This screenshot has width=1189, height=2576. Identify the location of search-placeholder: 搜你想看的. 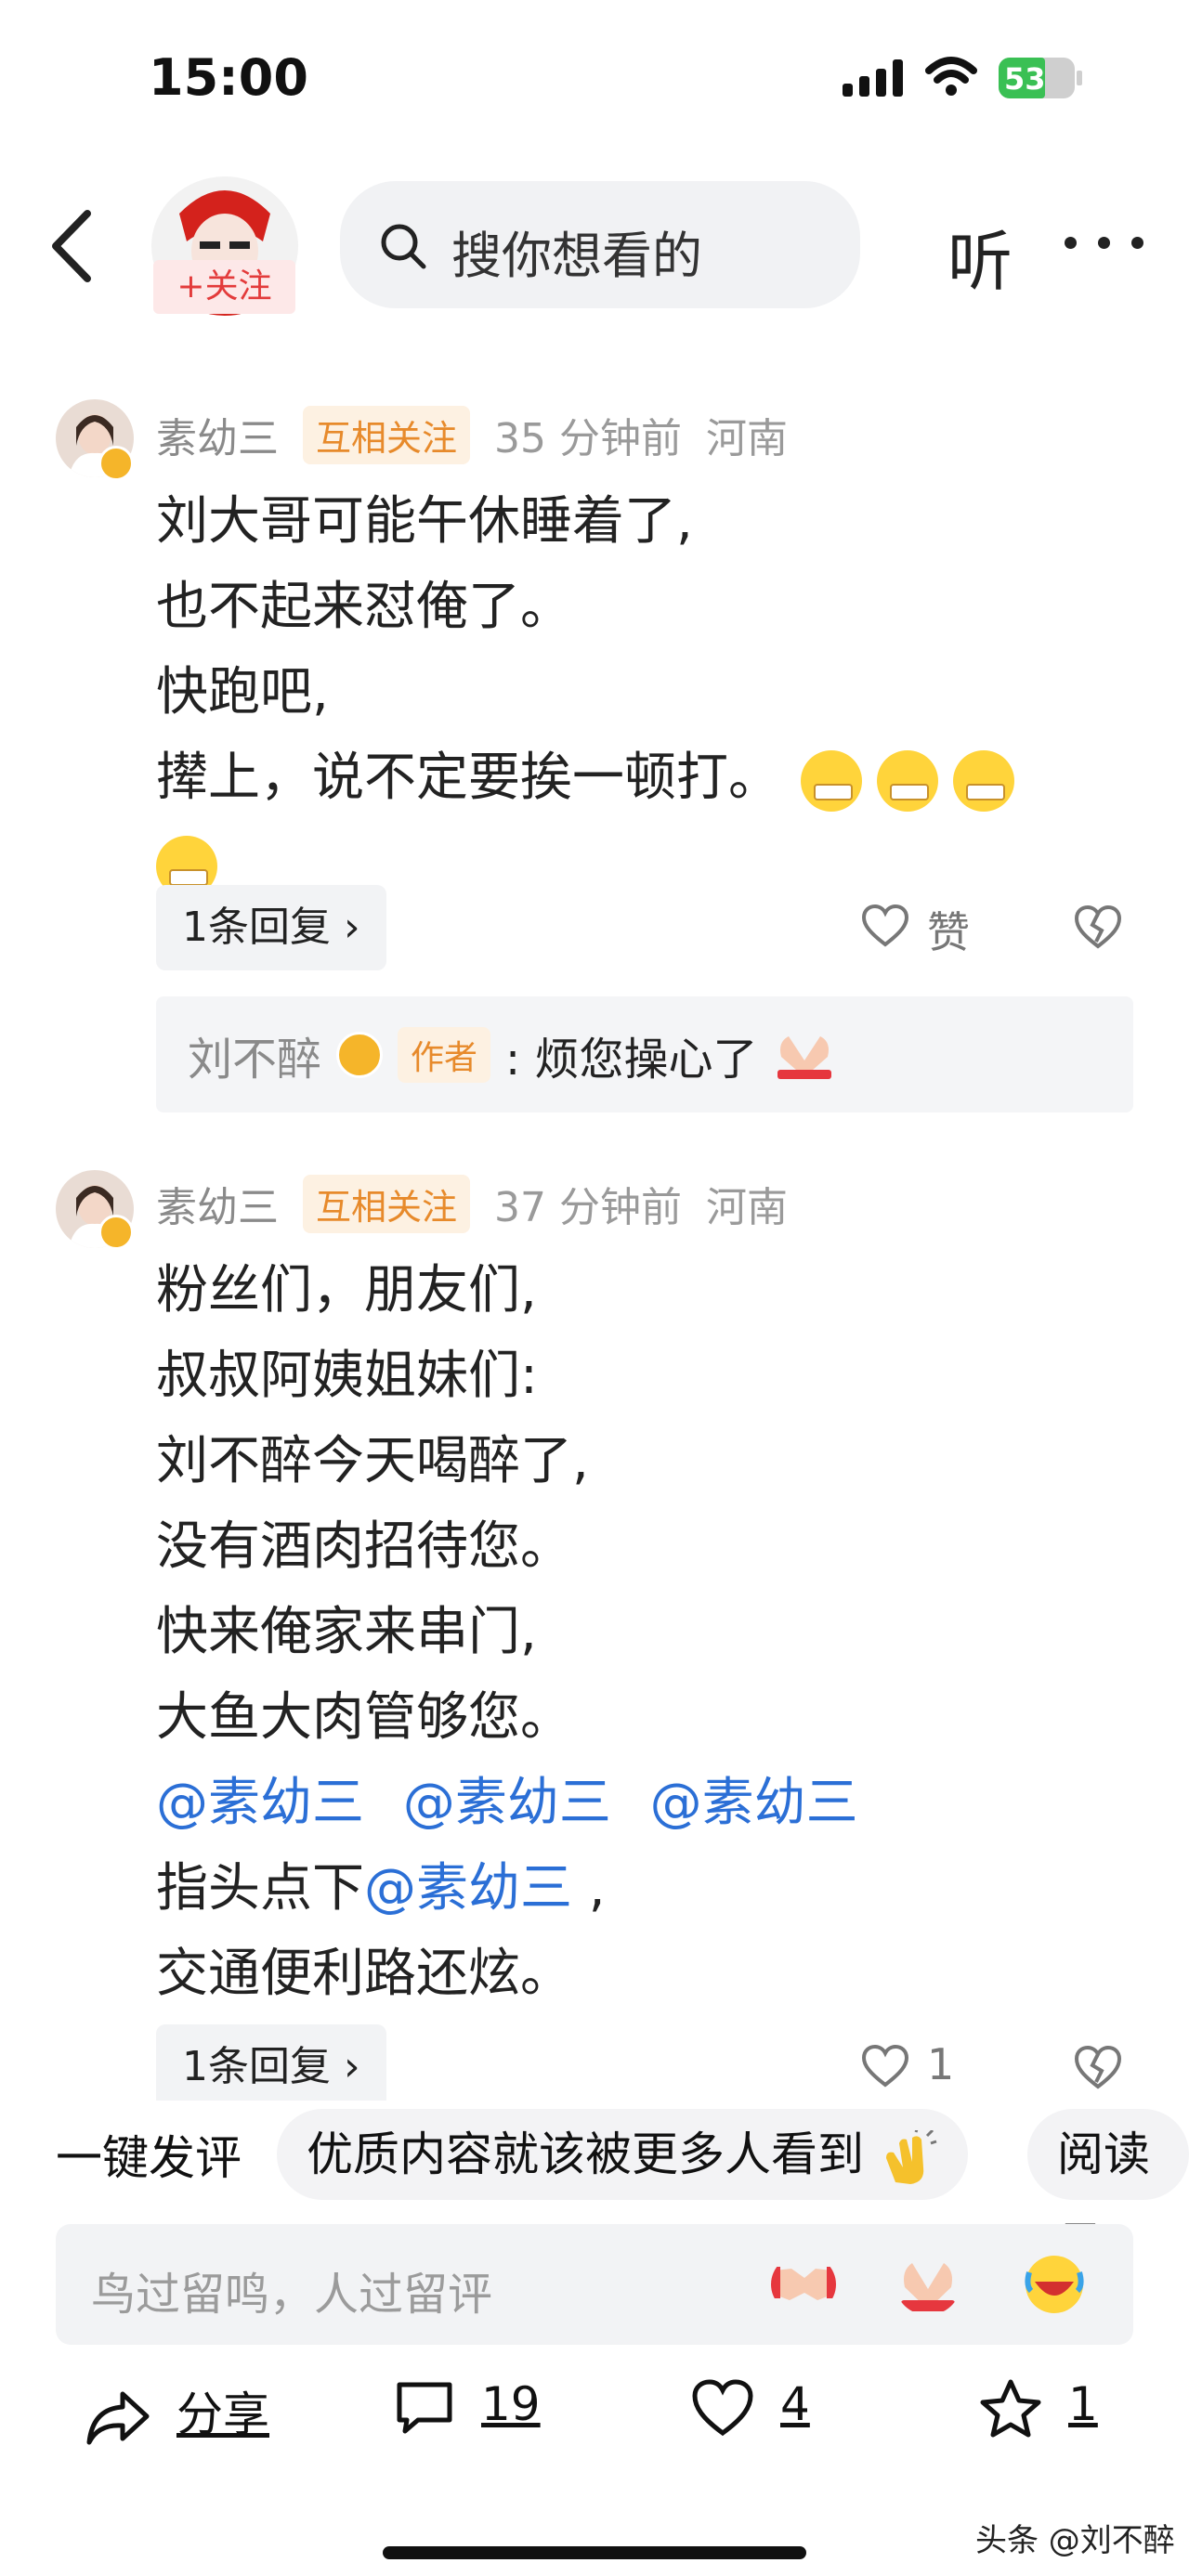
(576, 256).